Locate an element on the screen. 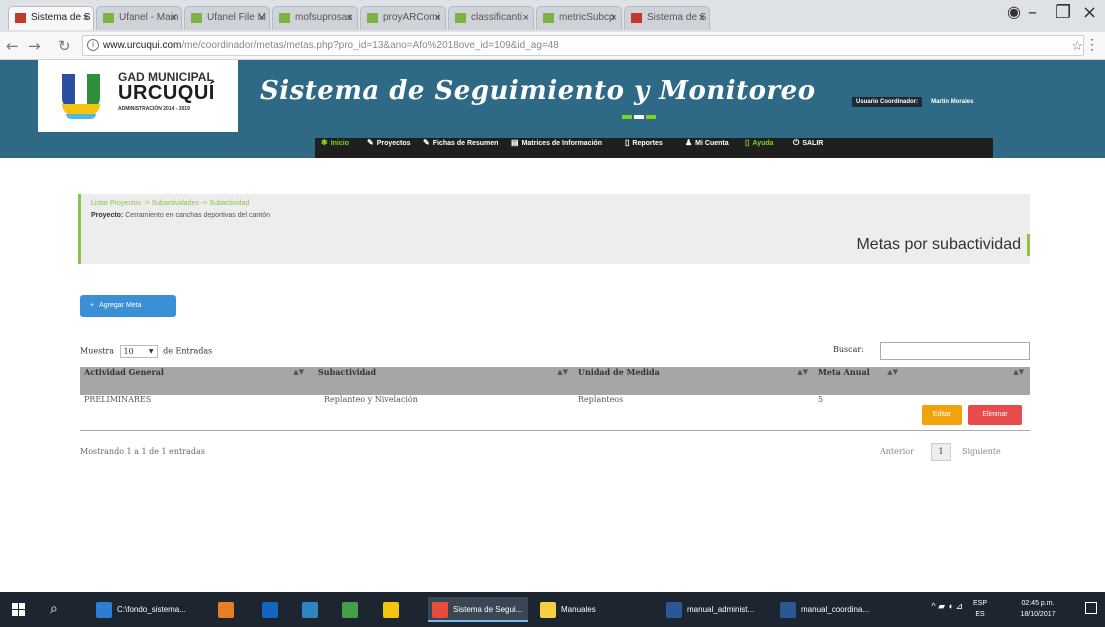  home-icon: ✱ is located at coordinates (324, 142).